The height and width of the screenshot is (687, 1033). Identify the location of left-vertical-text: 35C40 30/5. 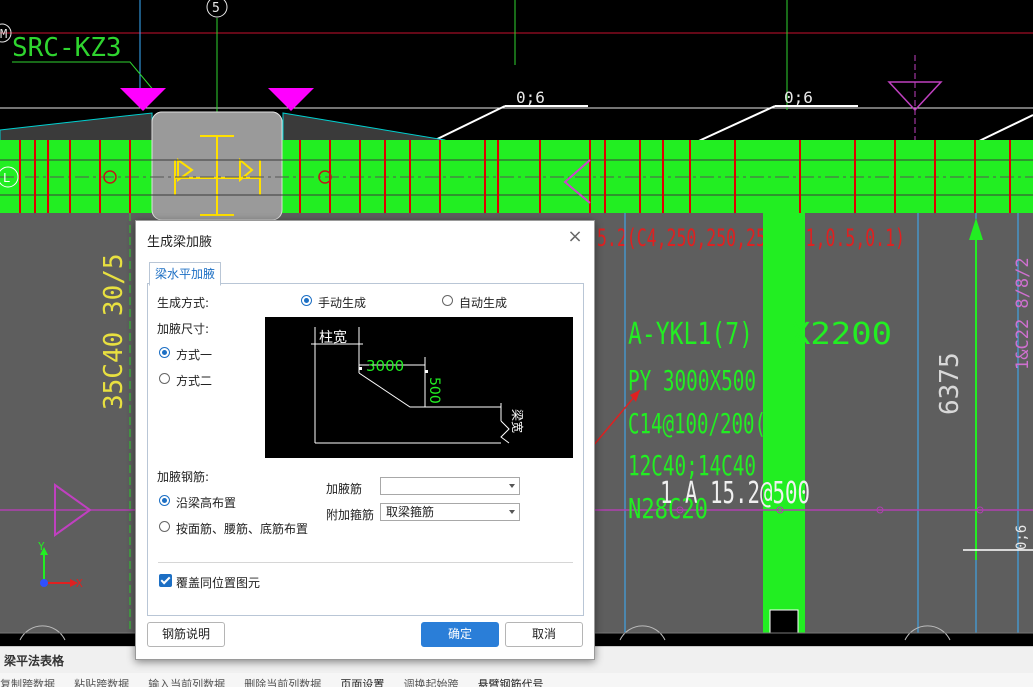
(114, 331).